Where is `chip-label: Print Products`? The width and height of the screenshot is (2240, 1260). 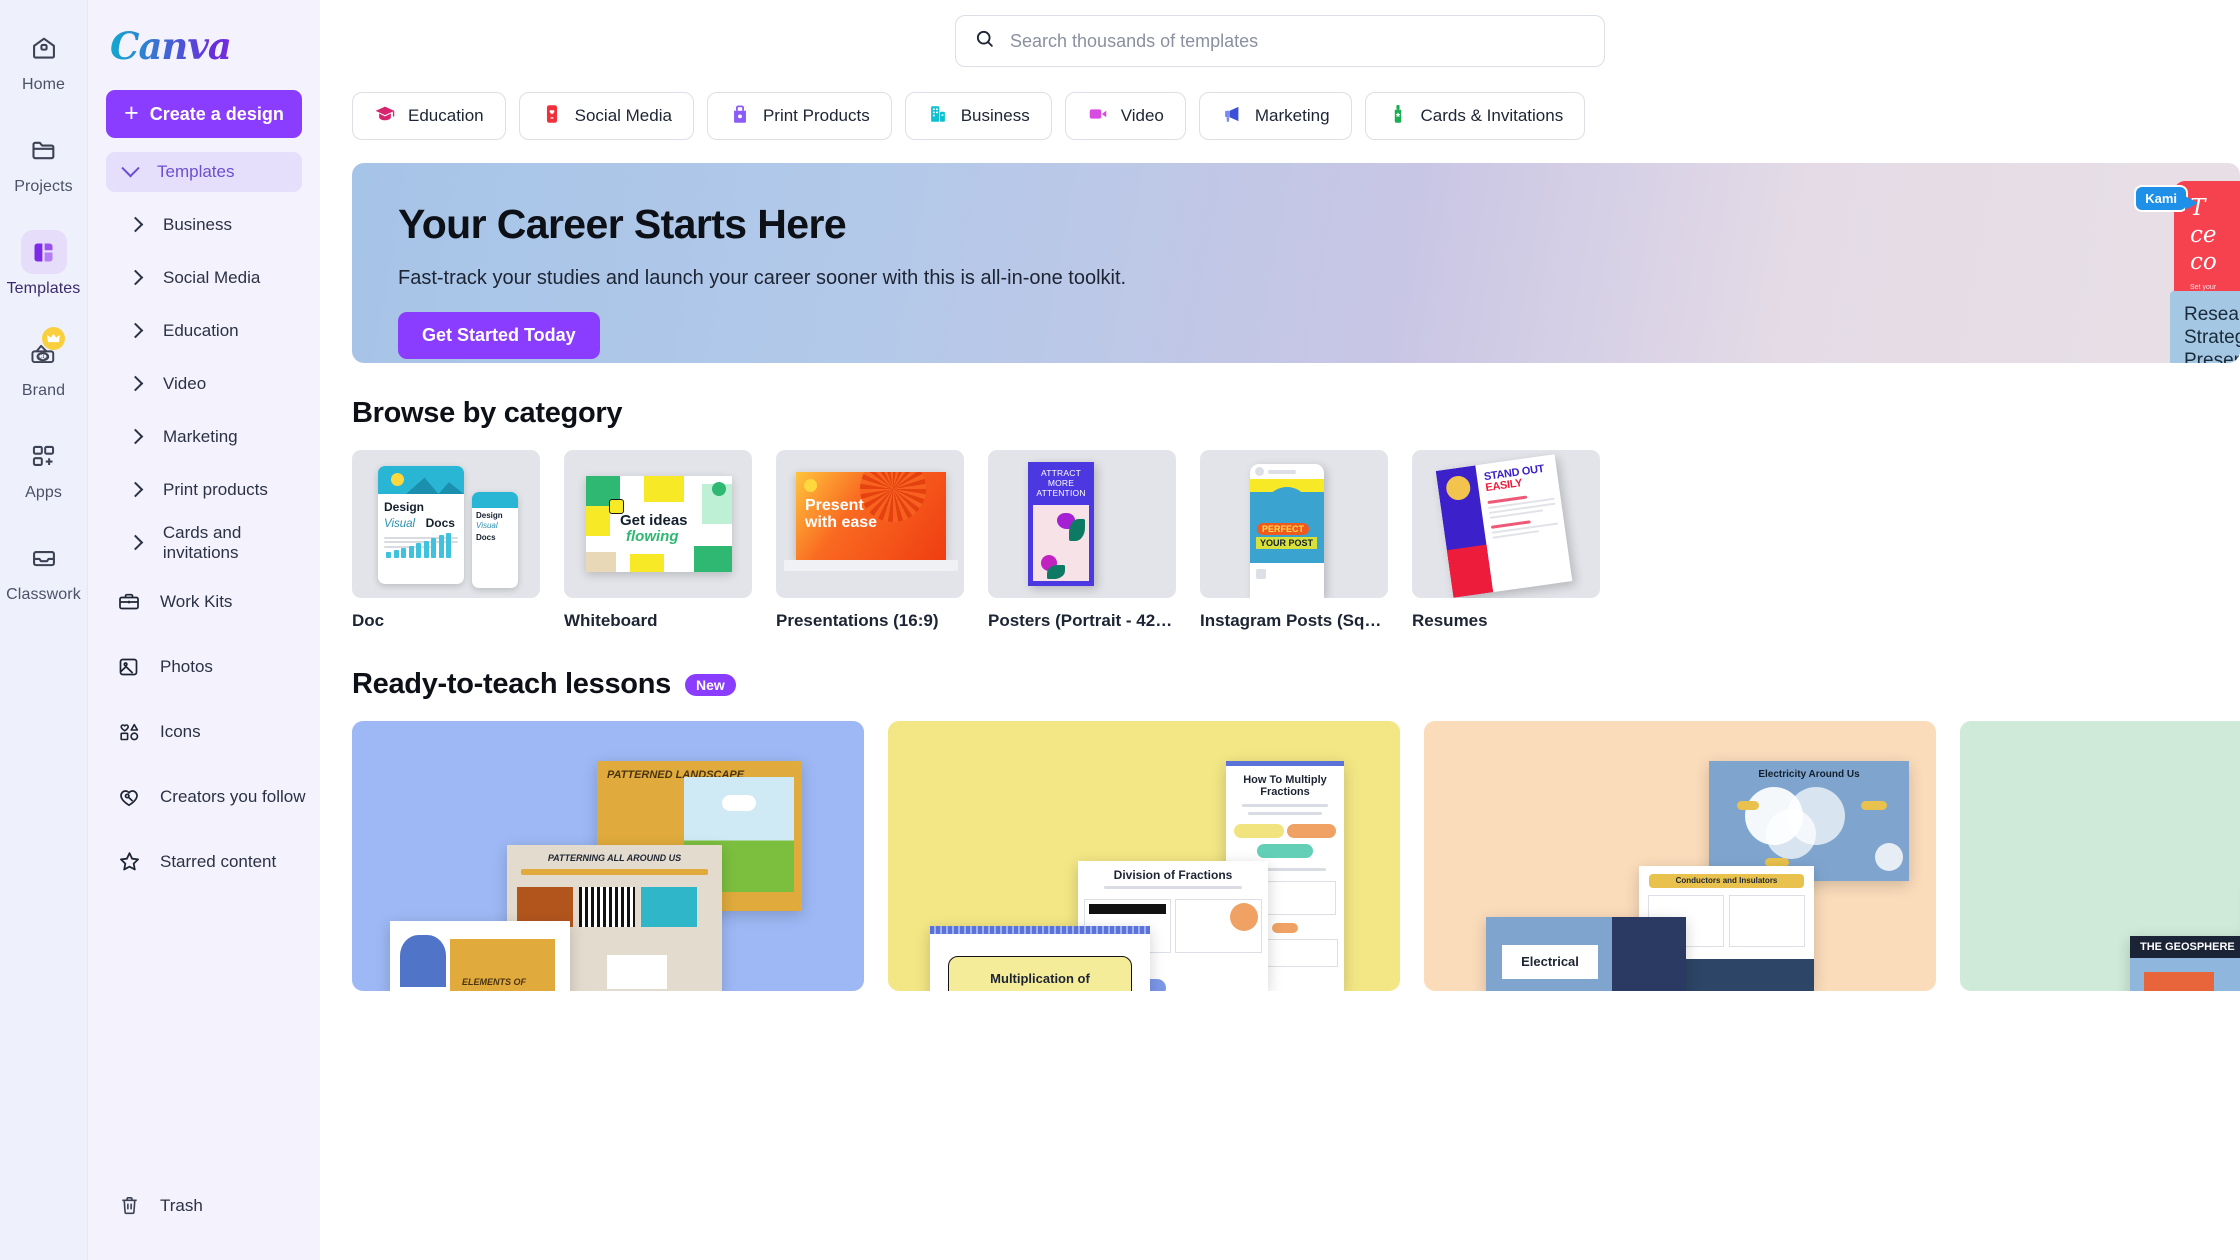
chip-label: Print Products is located at coordinates (816, 115).